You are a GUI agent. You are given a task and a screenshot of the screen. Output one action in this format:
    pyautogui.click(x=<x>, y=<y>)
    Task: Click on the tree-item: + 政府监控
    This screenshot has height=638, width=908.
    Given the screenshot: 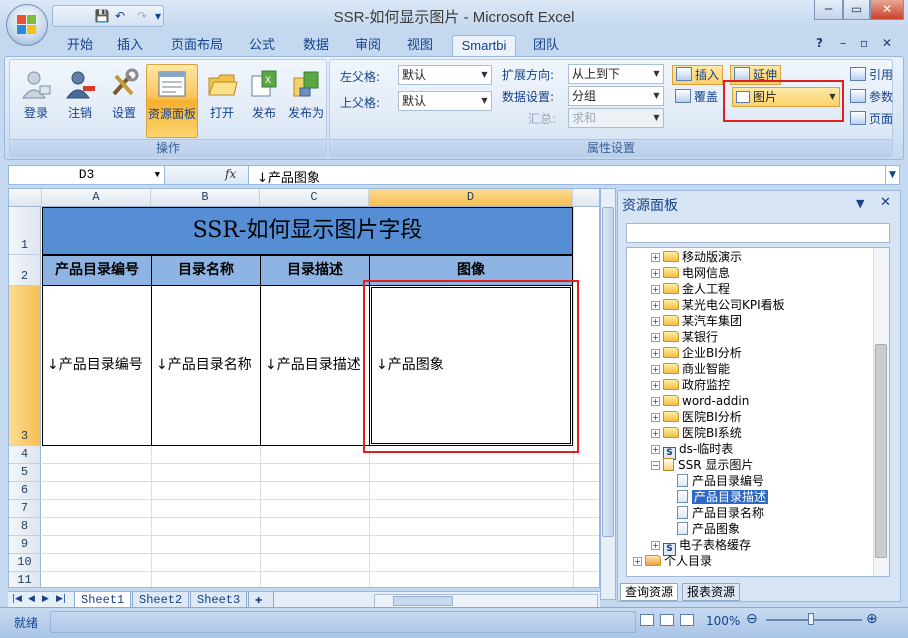 What is the action you would take?
    pyautogui.click(x=690, y=386)
    